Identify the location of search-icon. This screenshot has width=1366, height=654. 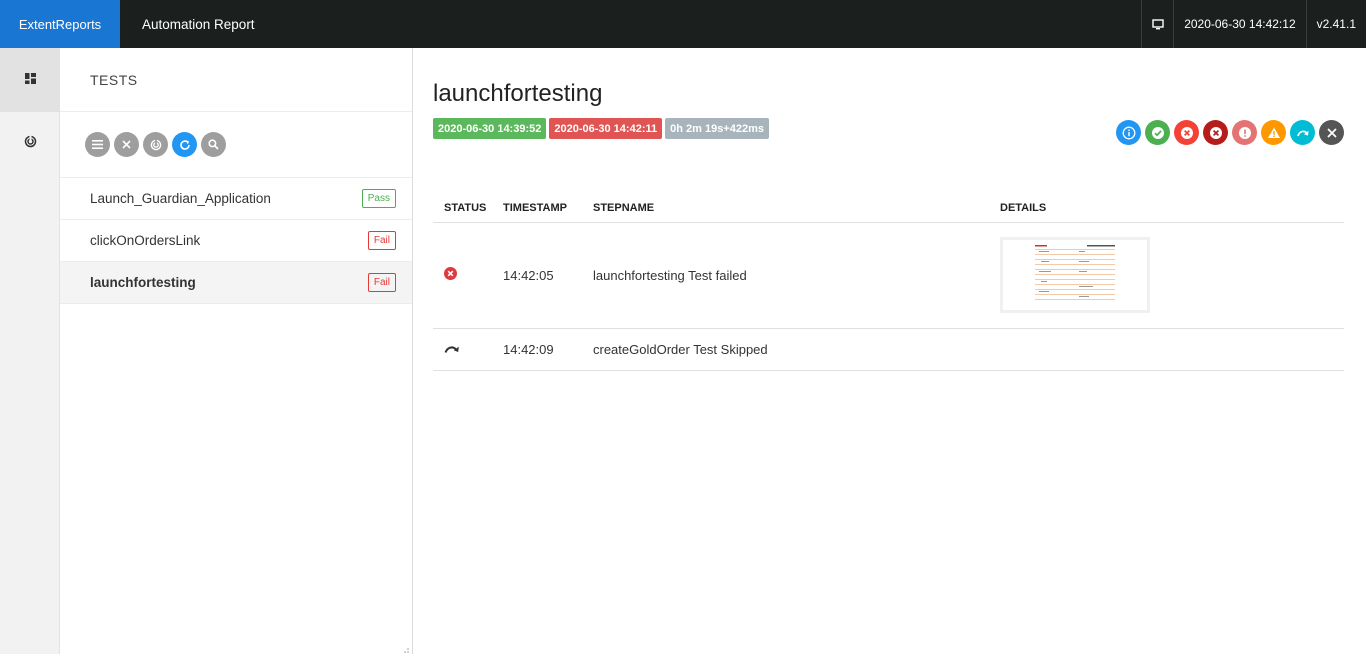
(213, 144).